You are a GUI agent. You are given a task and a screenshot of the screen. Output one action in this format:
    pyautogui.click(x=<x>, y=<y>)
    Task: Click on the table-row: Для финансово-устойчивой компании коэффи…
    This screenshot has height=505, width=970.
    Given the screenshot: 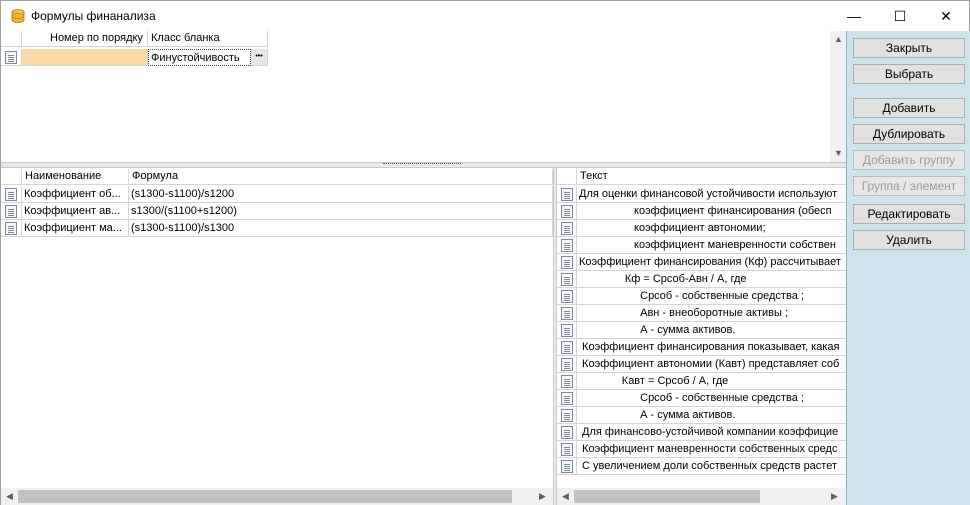 What is the action you would take?
    pyautogui.click(x=702, y=432)
    